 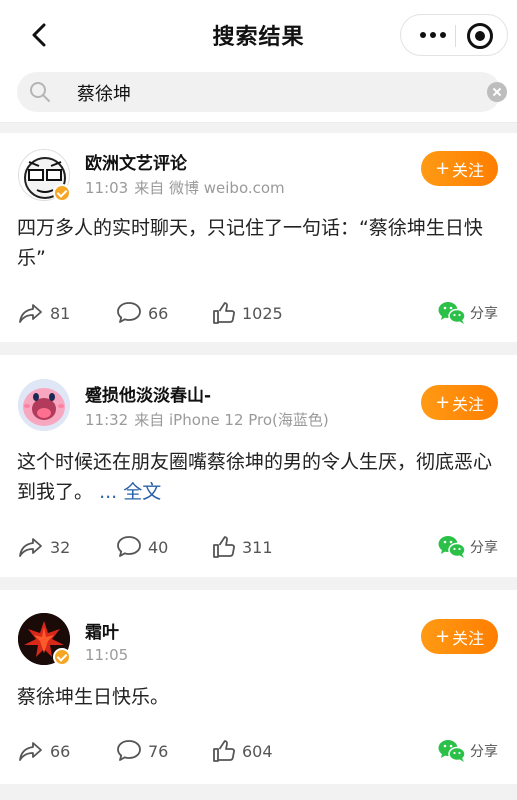 I want to click on username: 霜叶, so click(x=102, y=630).